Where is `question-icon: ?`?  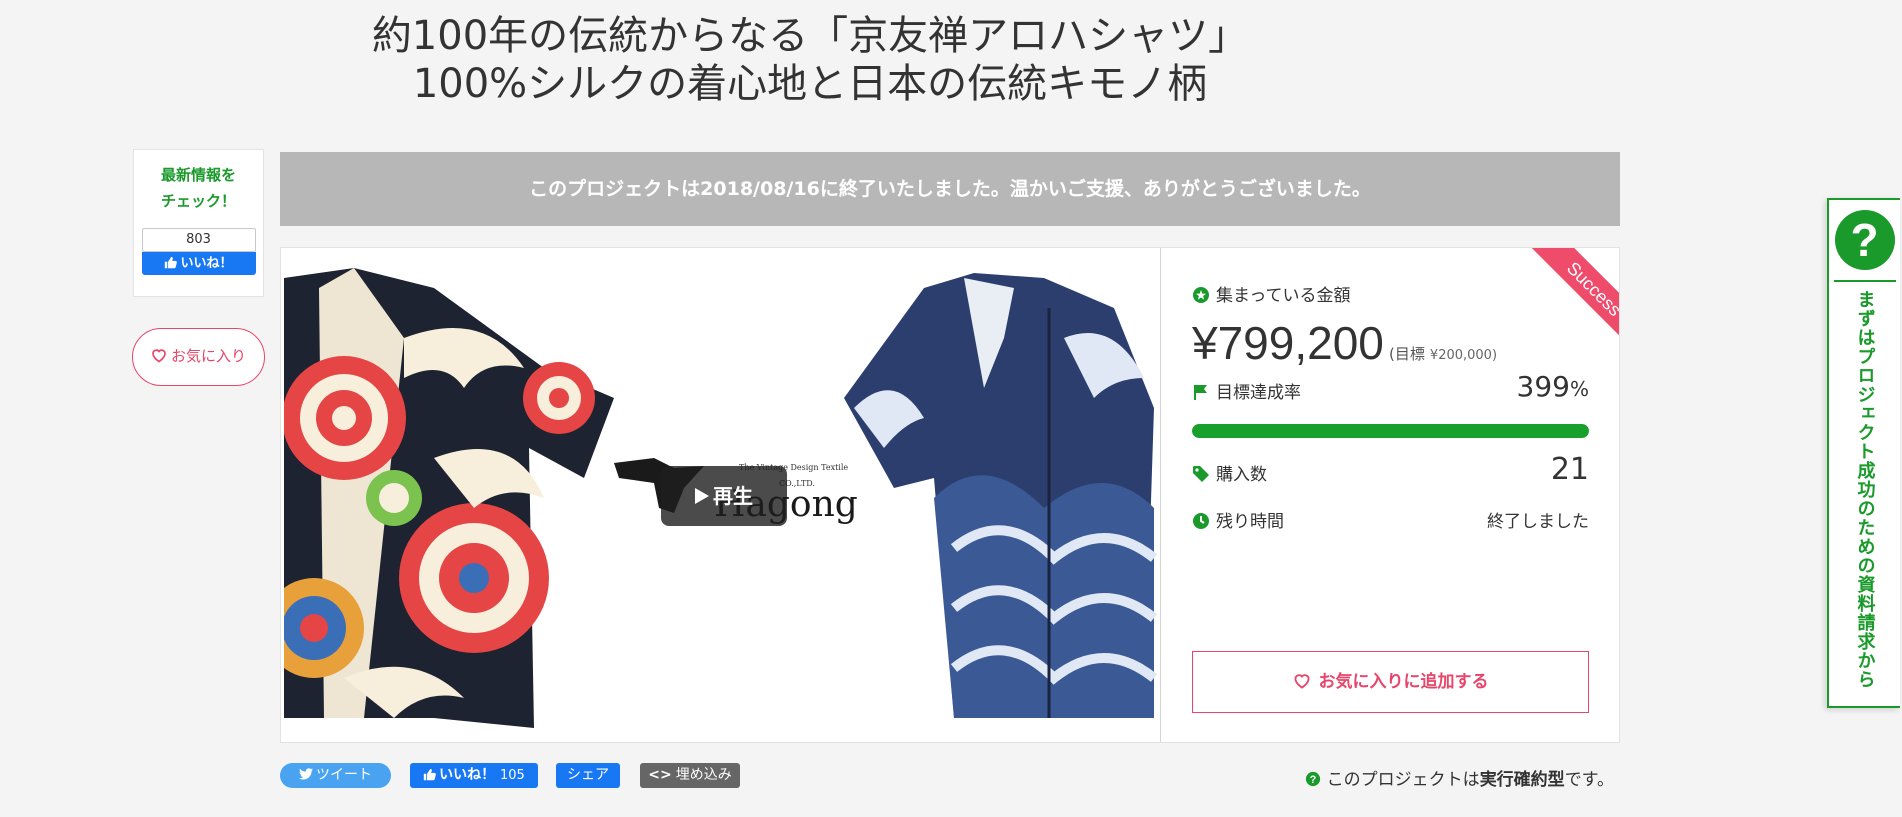
question-icon: ? is located at coordinates (1864, 240).